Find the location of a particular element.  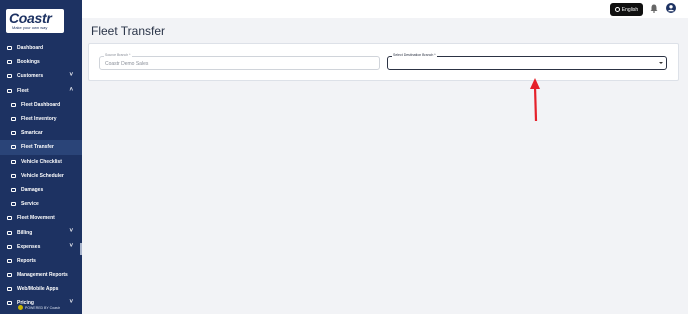

annotation-arrow is located at coordinates (535, 100).